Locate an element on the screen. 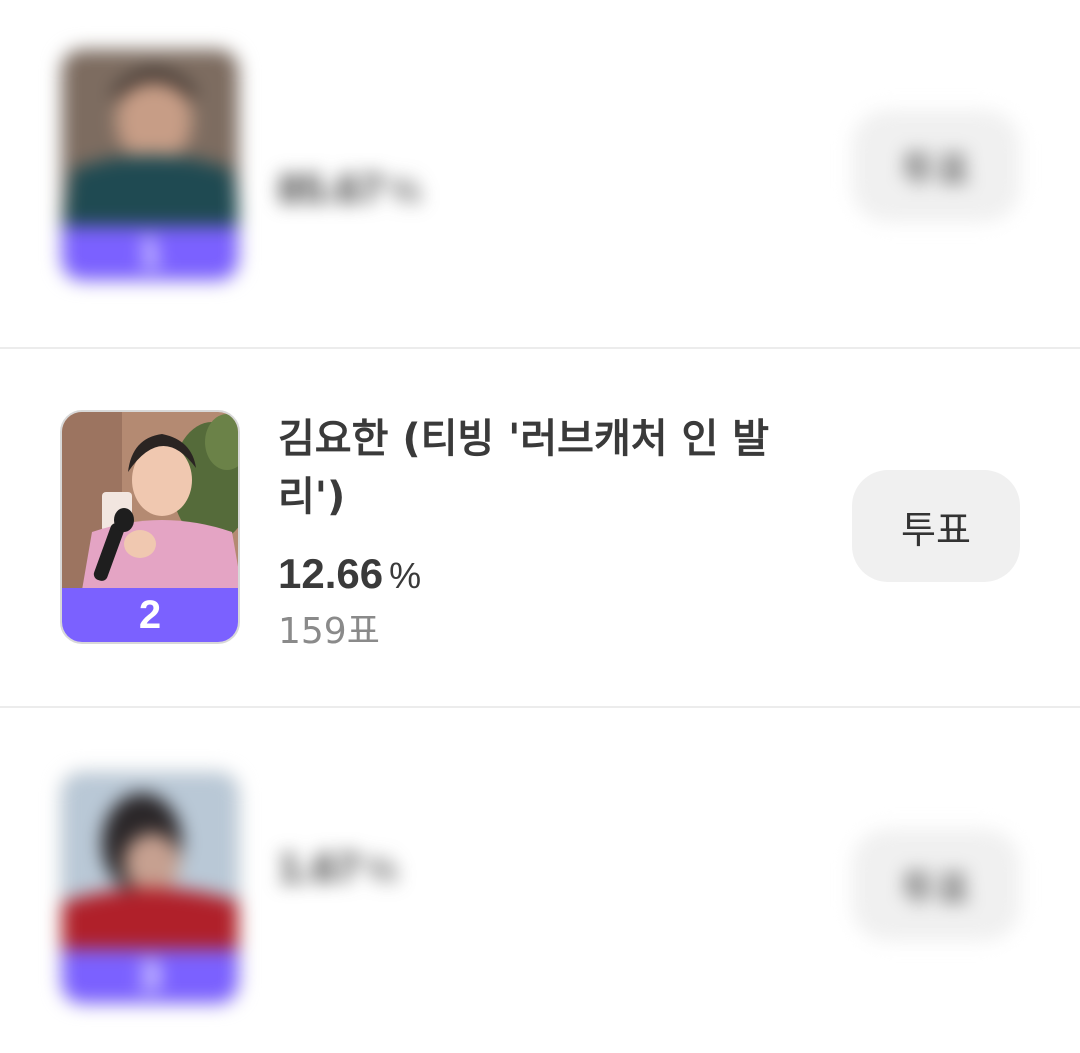  candidate-photo: 2 is located at coordinates (150, 527).